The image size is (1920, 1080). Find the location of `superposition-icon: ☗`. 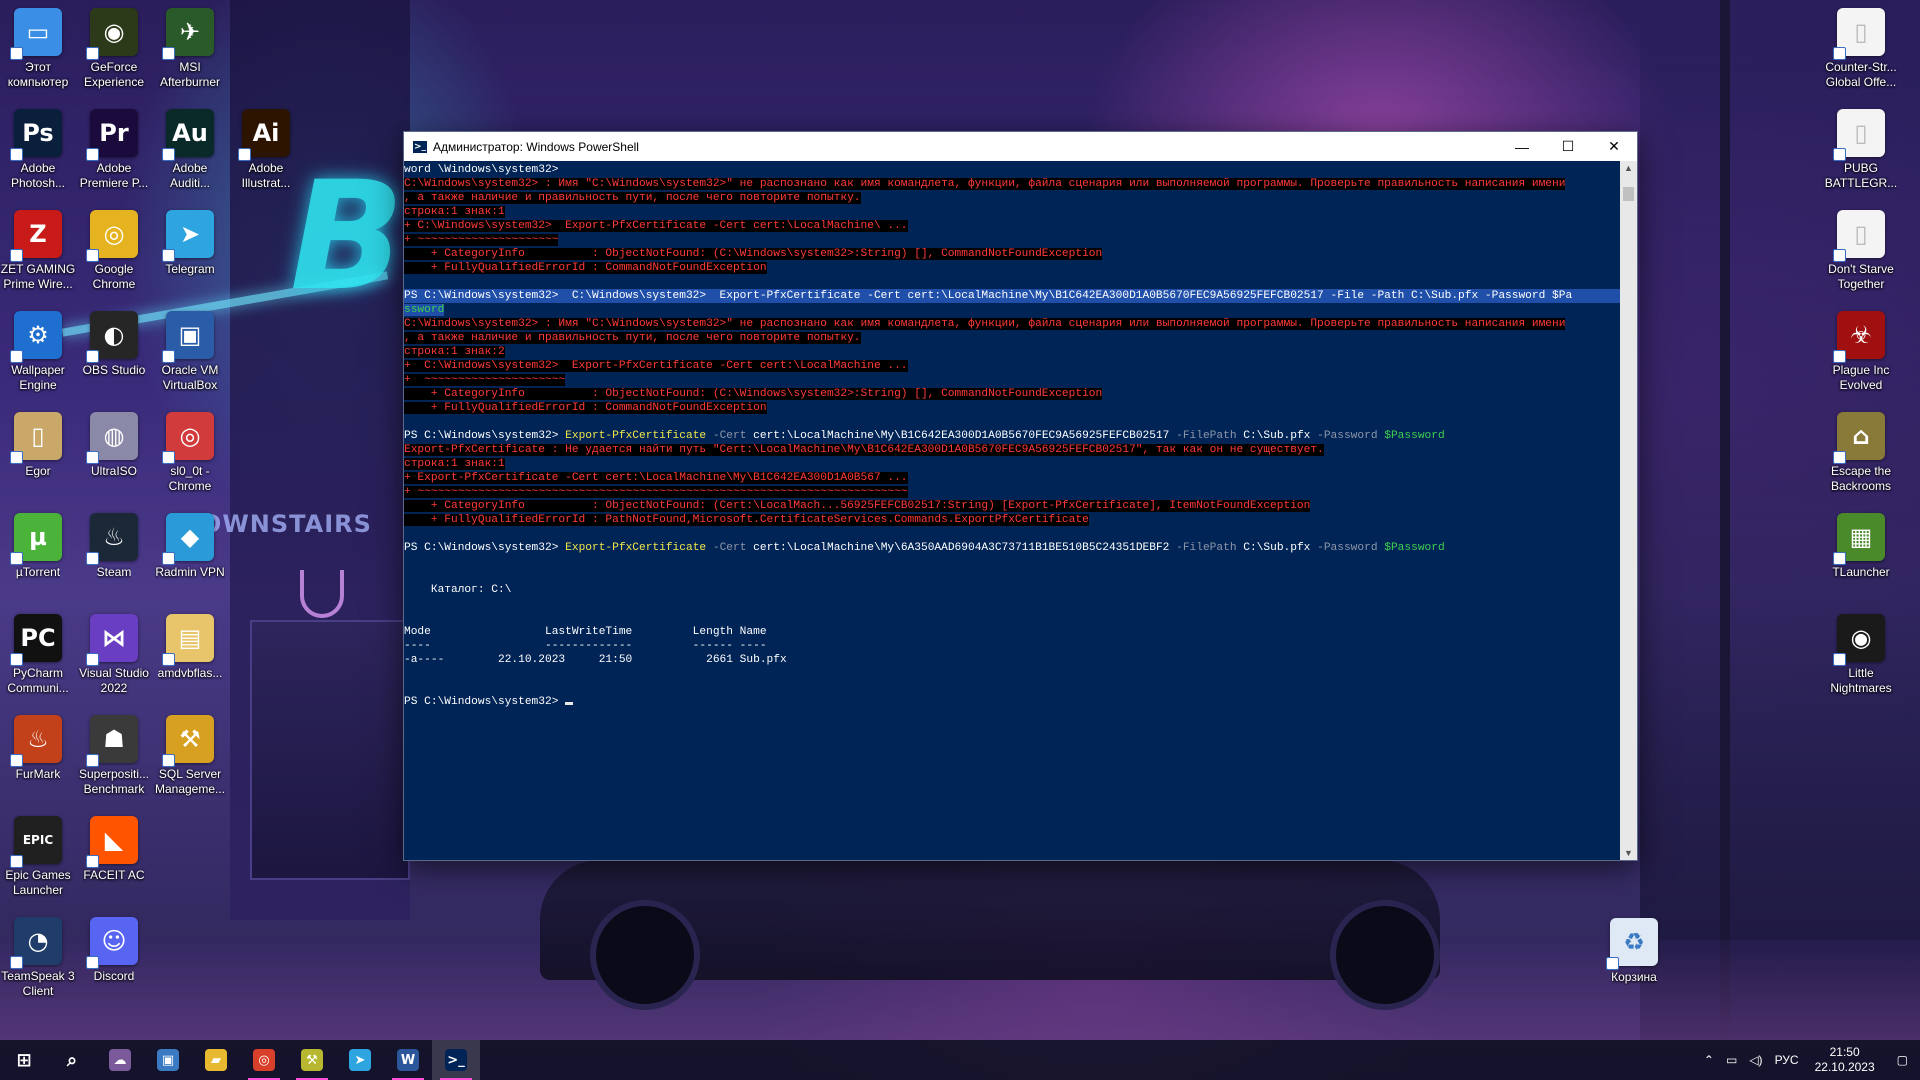

superposition-icon: ☗ is located at coordinates (112, 741).